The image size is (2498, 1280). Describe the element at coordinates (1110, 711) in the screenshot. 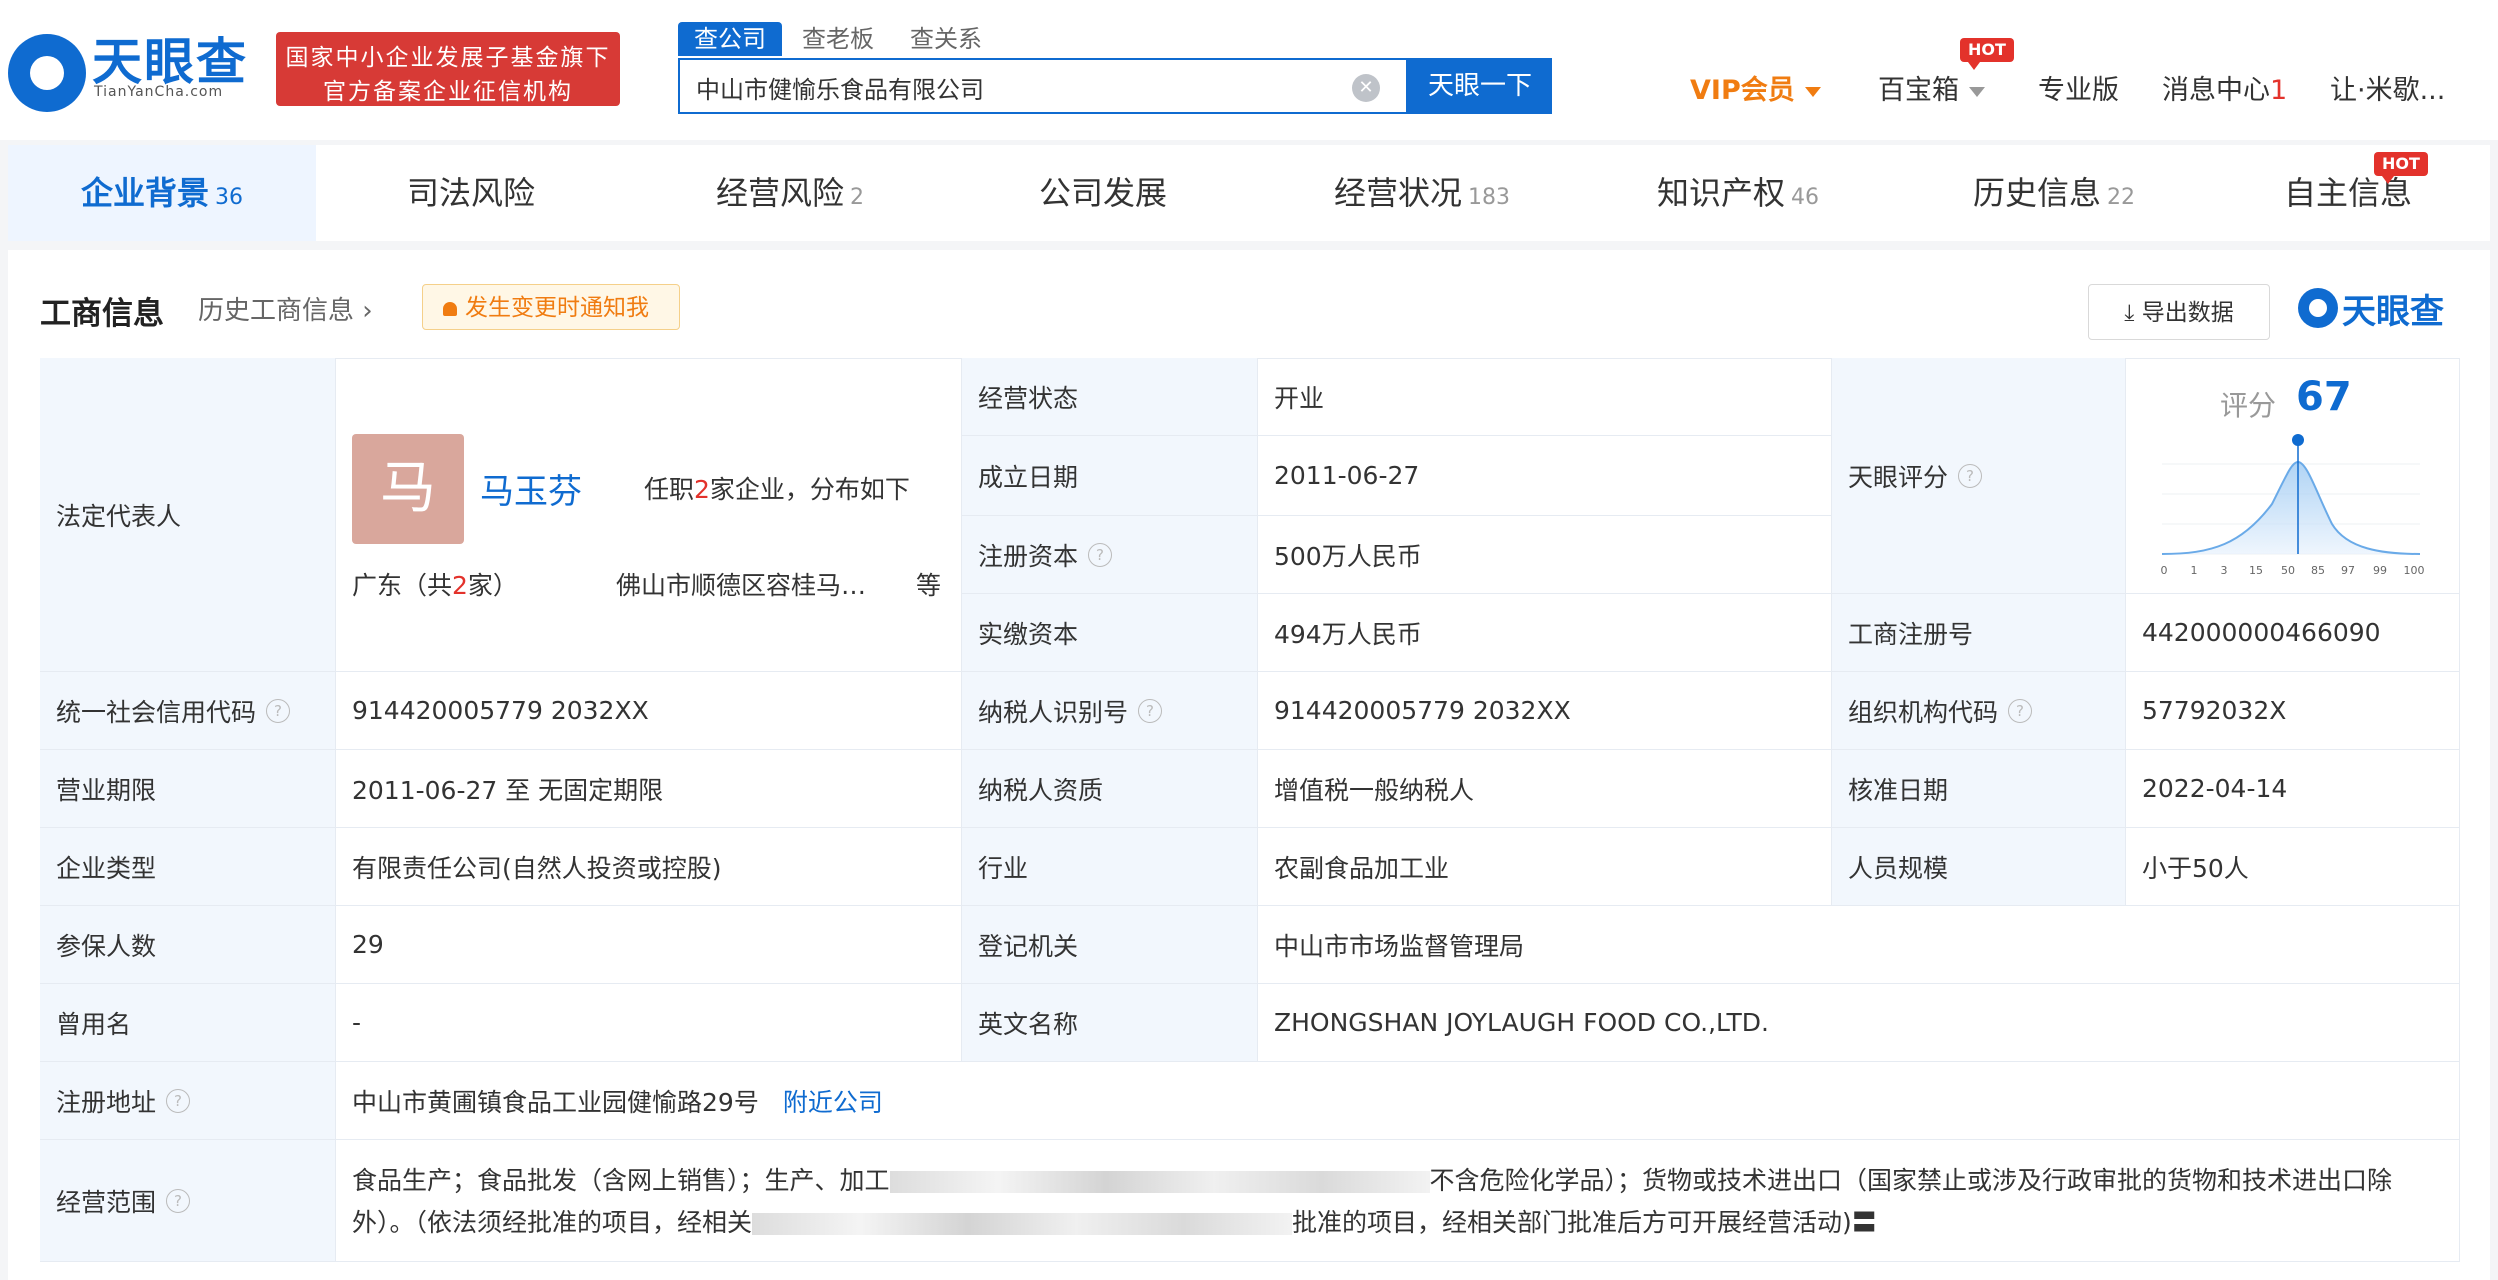

I see `taxpayer-id-label: 纳税人识别号?` at that location.